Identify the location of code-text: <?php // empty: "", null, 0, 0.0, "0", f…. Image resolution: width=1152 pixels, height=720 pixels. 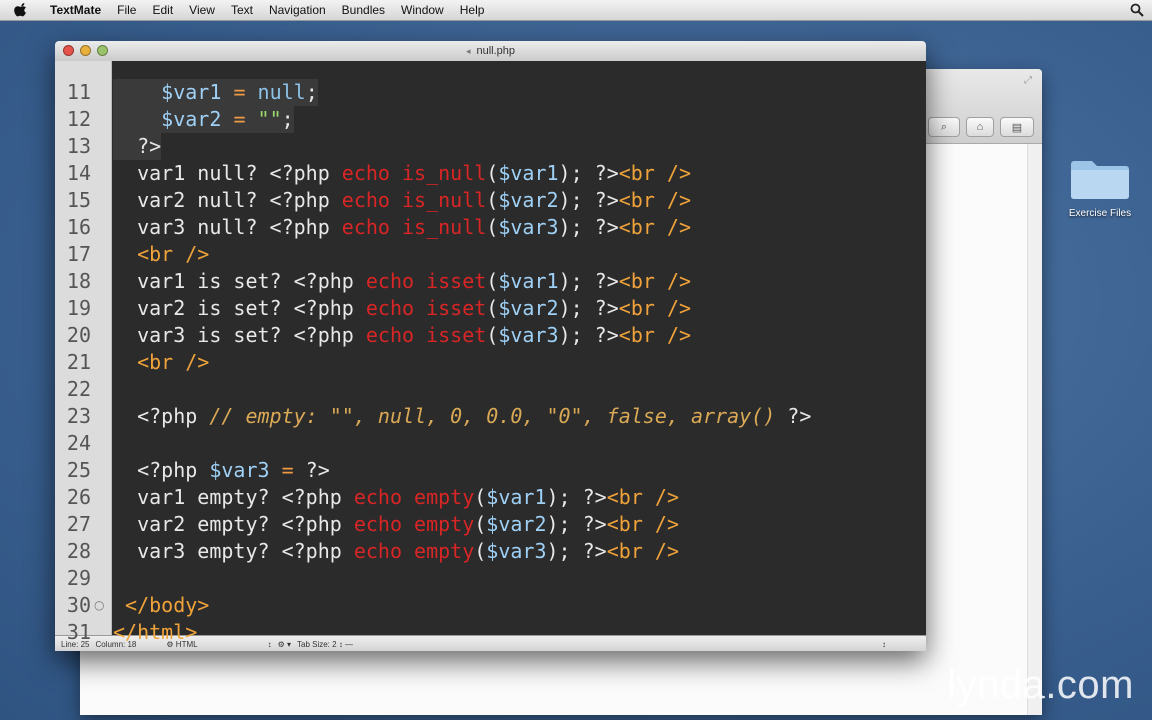
(462, 416).